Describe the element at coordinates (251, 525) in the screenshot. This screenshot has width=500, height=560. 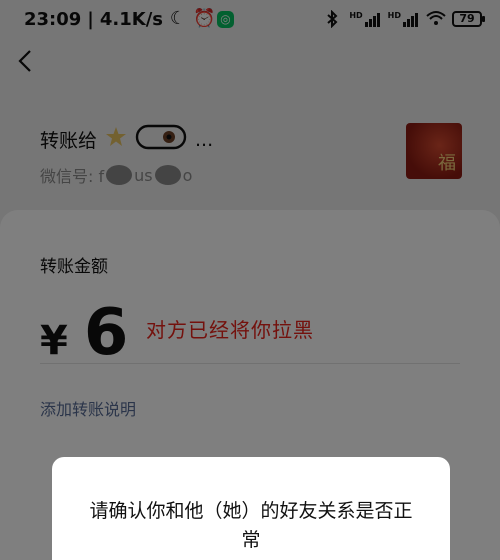
I see `dialog-message: 请确认你和他（她）的好友关系是否正常` at that location.